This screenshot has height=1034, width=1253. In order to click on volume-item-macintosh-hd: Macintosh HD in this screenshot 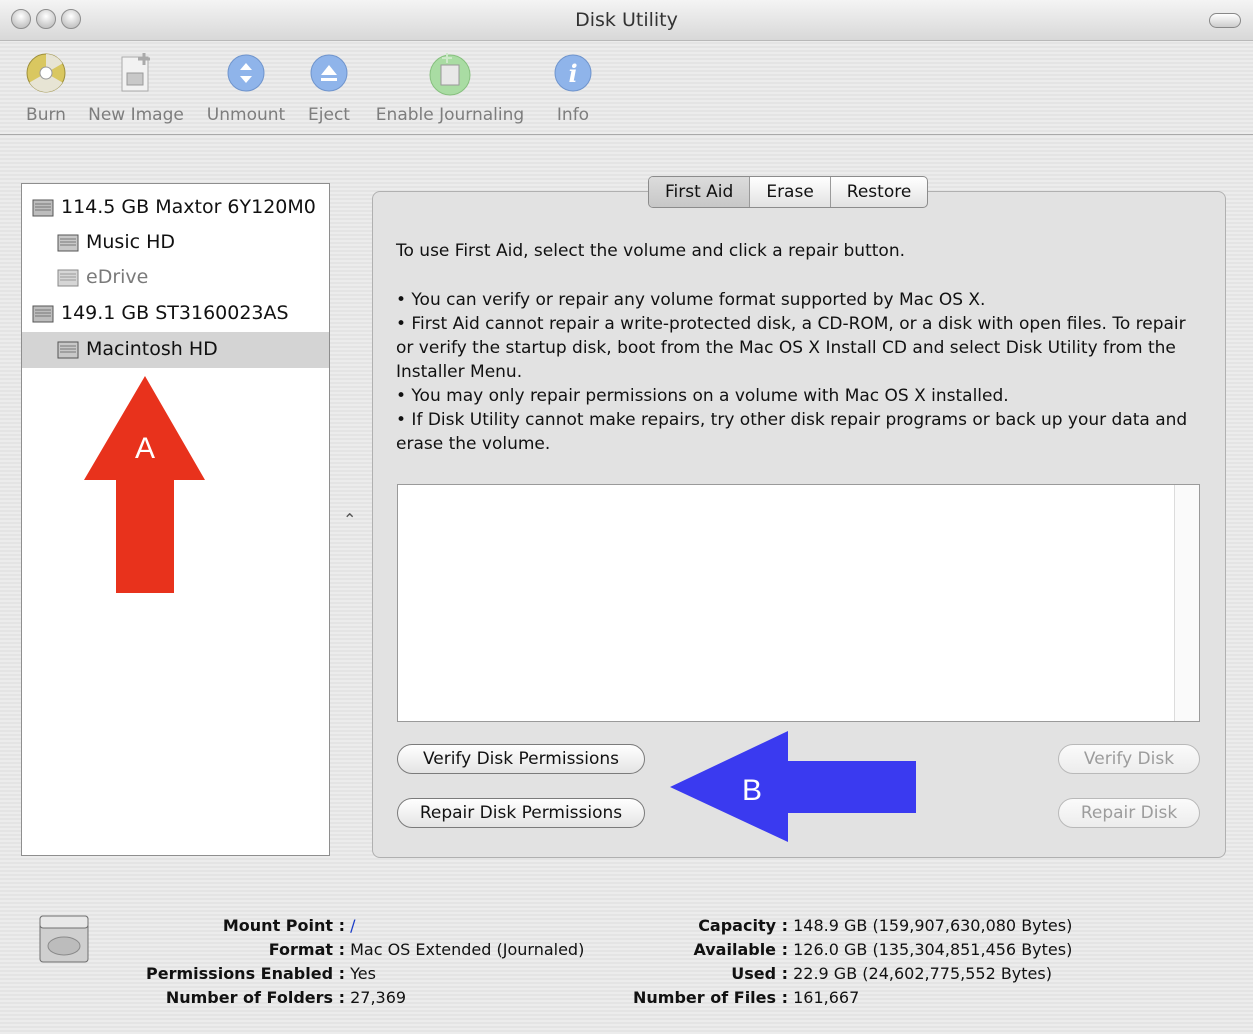, I will do `click(175, 350)`.